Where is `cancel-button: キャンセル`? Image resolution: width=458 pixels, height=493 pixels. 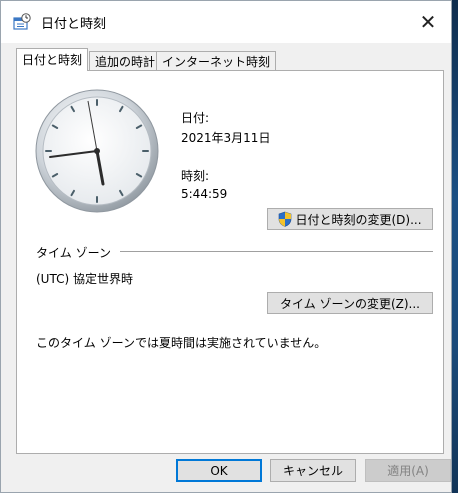
cancel-button: キャンセル is located at coordinates (313, 470).